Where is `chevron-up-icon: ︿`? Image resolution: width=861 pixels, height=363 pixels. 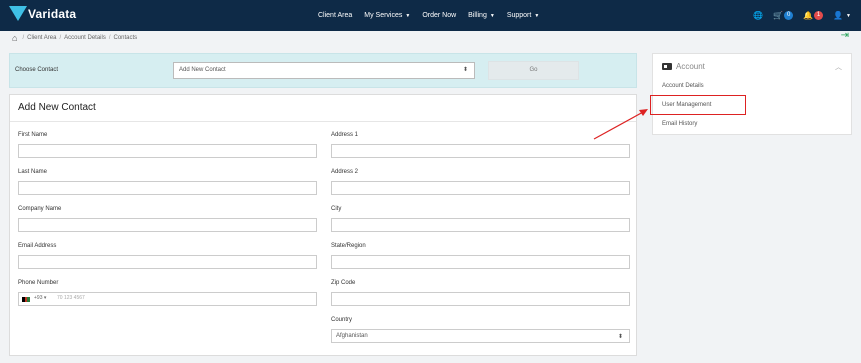
chevron-up-icon: ︿ is located at coordinates (838, 67).